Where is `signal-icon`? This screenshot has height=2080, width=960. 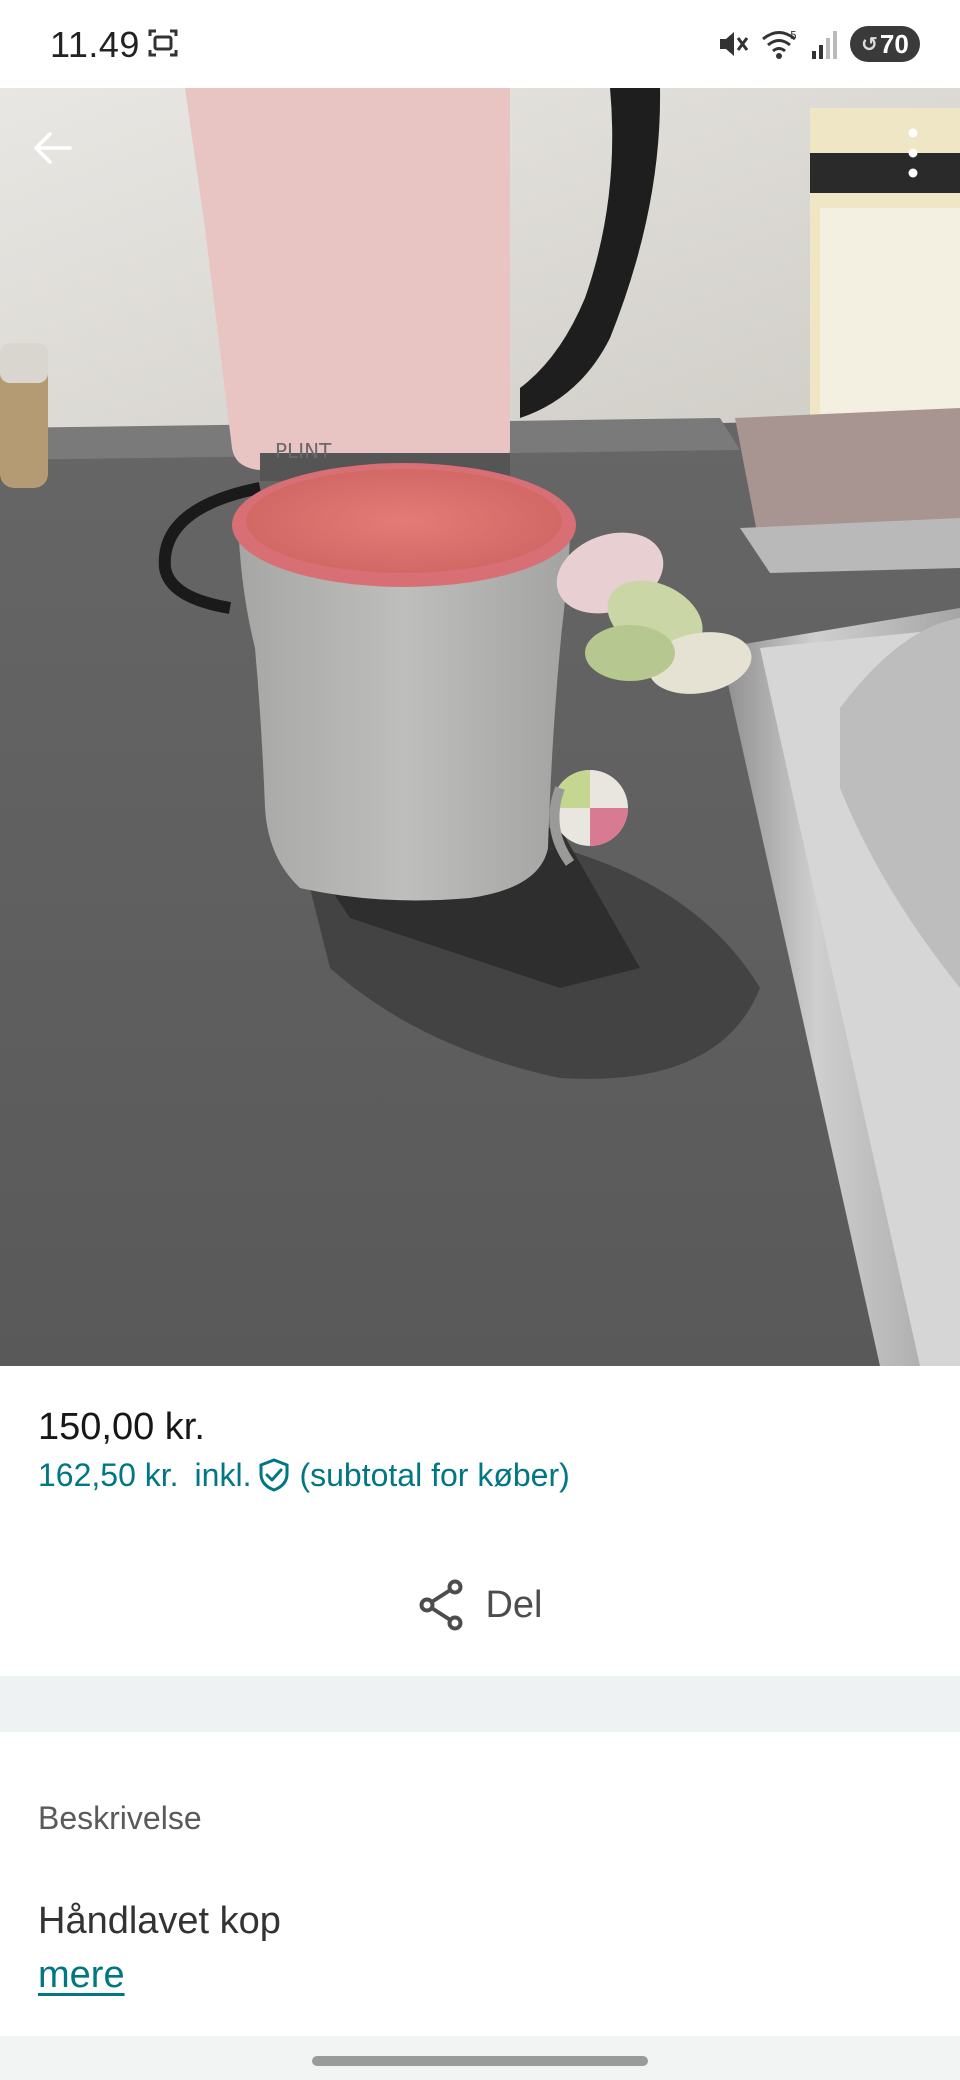 signal-icon is located at coordinates (824, 45).